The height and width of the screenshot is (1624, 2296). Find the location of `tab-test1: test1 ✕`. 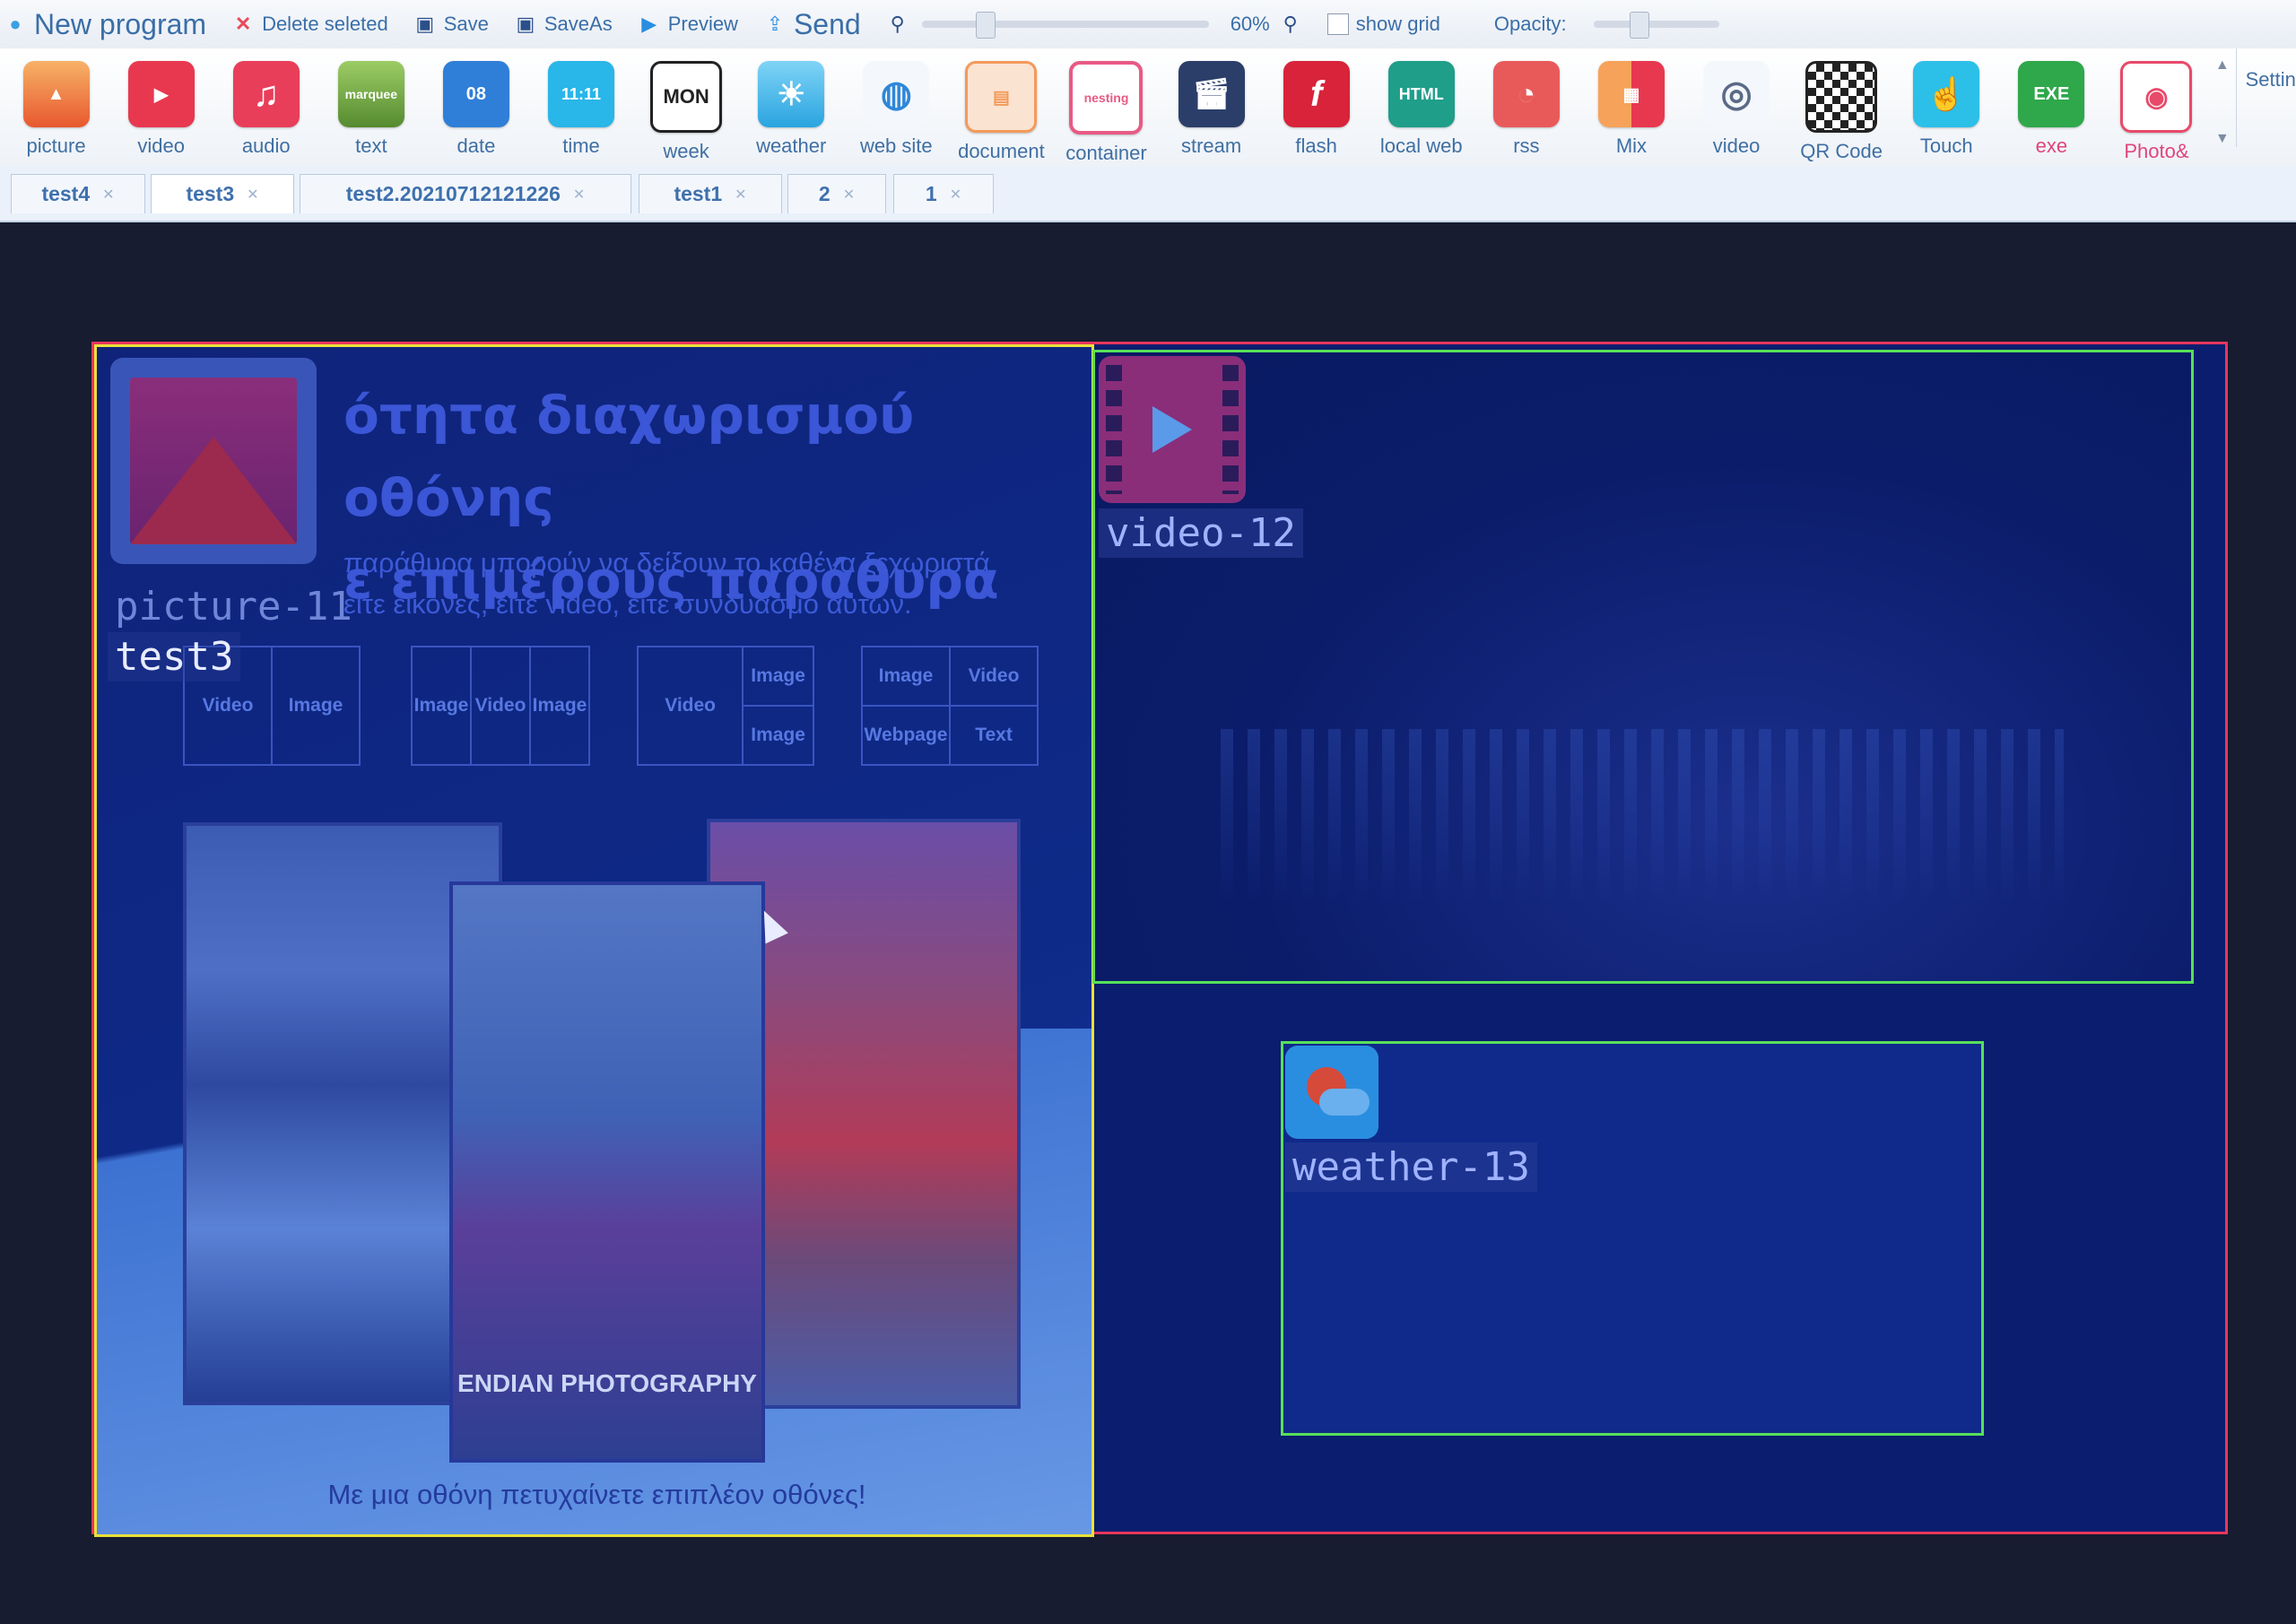

tab-test1: test1 ✕ is located at coordinates (710, 193).